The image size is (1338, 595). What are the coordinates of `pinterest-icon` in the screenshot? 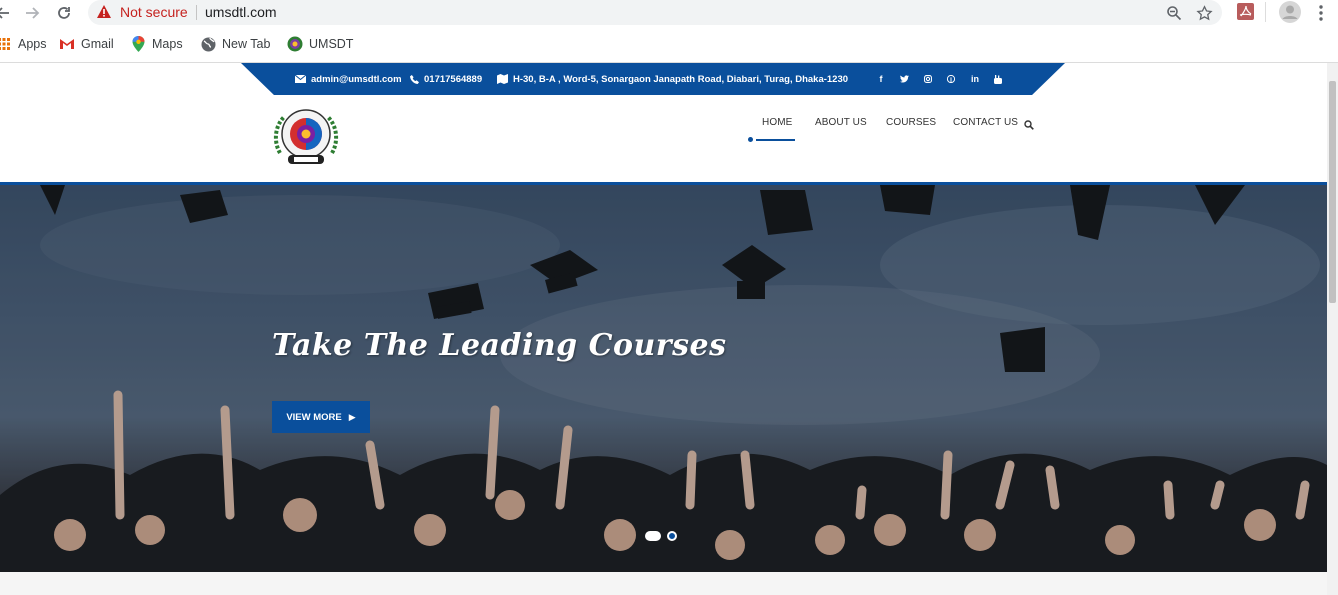 It's located at (951, 79).